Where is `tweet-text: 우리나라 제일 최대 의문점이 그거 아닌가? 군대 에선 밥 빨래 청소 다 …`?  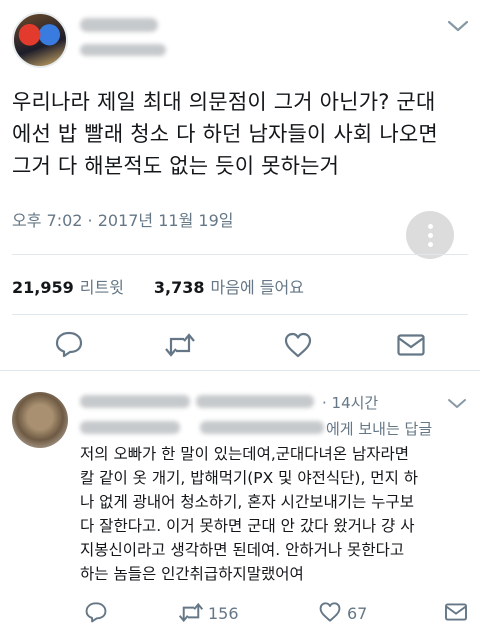
tweet-text: 우리나라 제일 최대 의문점이 그거 아닌가? 군대 에선 밥 빨래 청소 다 … is located at coordinates (225, 134).